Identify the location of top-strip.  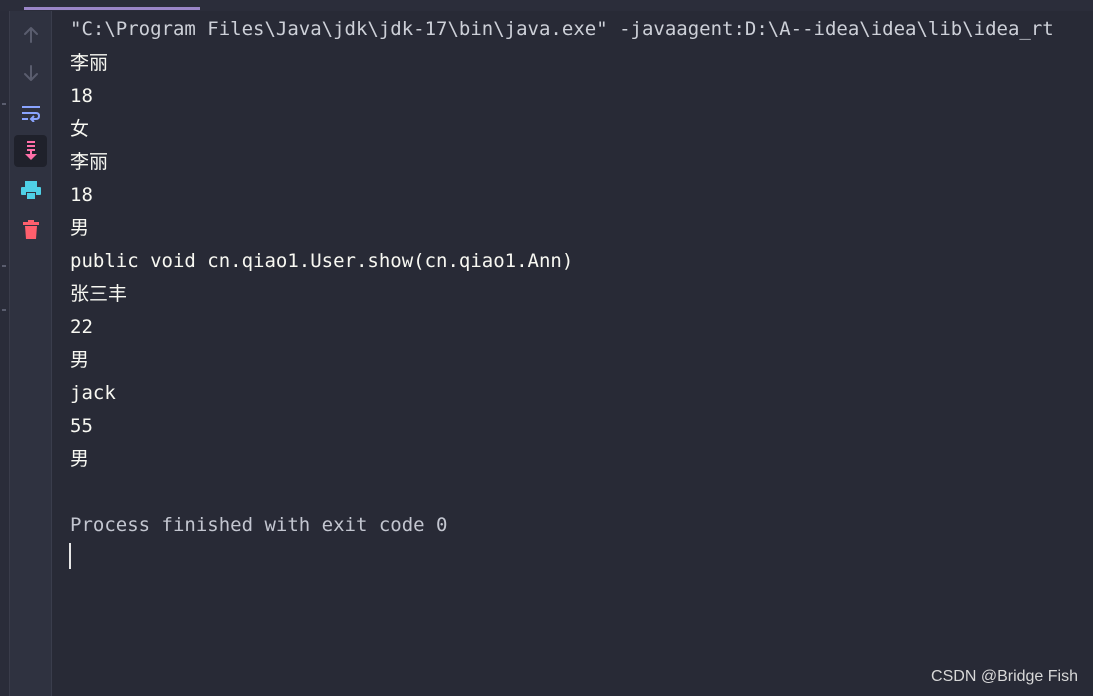
(546, 5).